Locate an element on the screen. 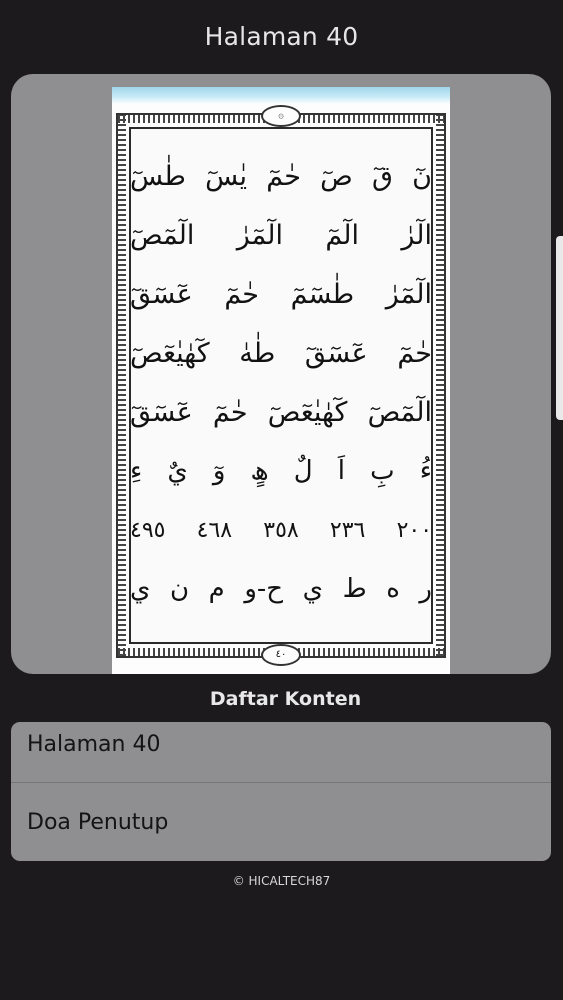 The image size is (563, 1000). content-list-title: Daftar Konten is located at coordinates (285, 699).